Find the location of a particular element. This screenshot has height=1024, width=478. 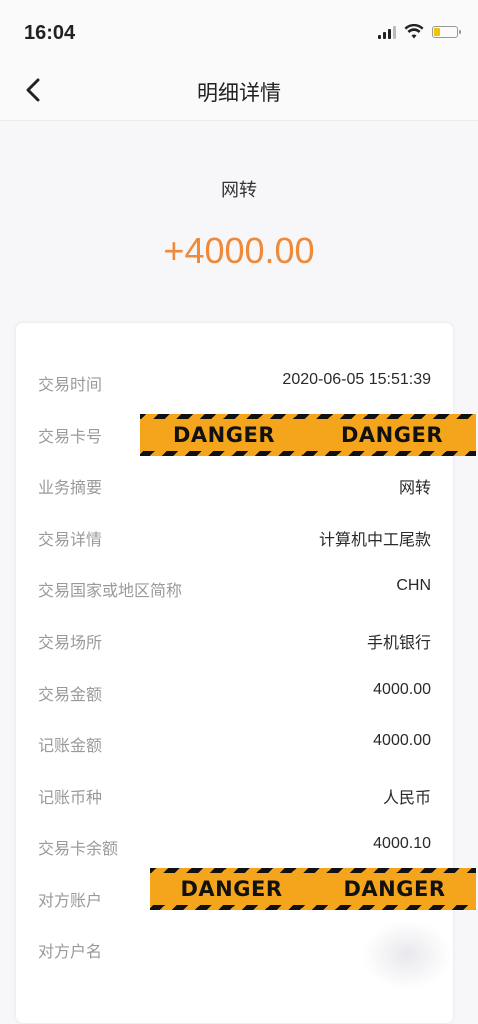

detail-label: 记账币种 is located at coordinates (70, 797).